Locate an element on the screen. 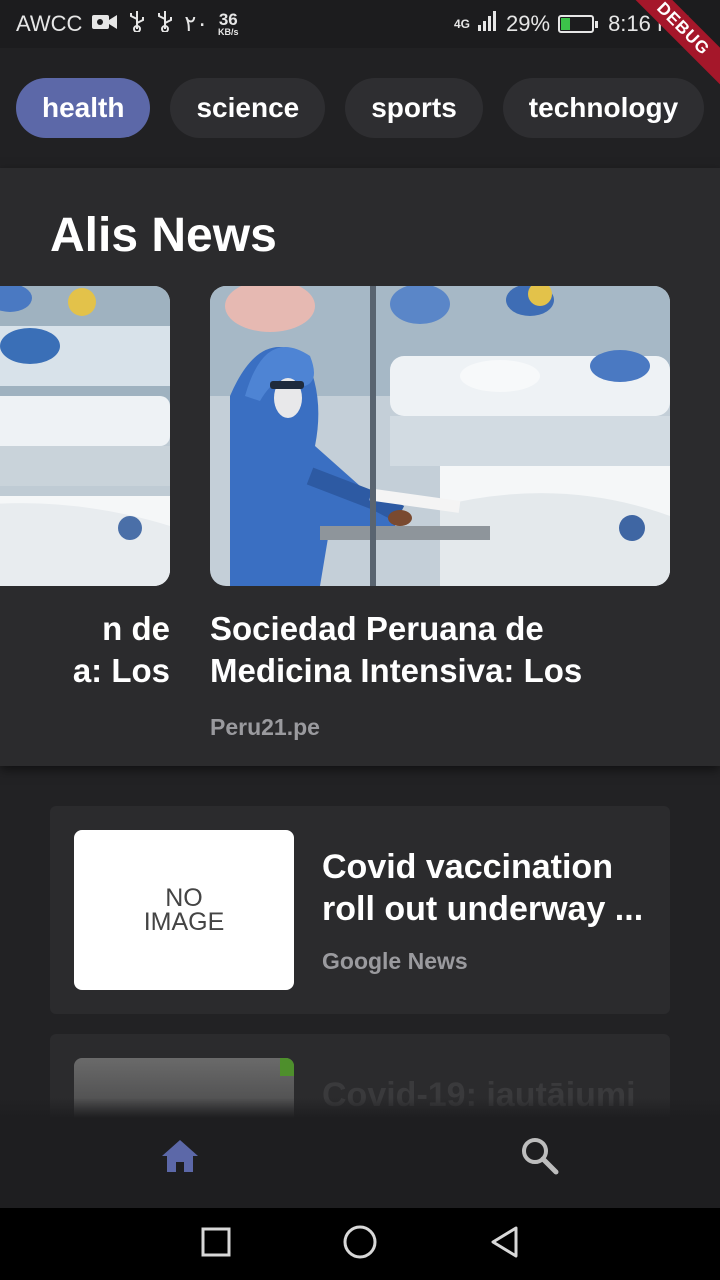 The image size is (720, 1280). network-type: 4G is located at coordinates (462, 24).